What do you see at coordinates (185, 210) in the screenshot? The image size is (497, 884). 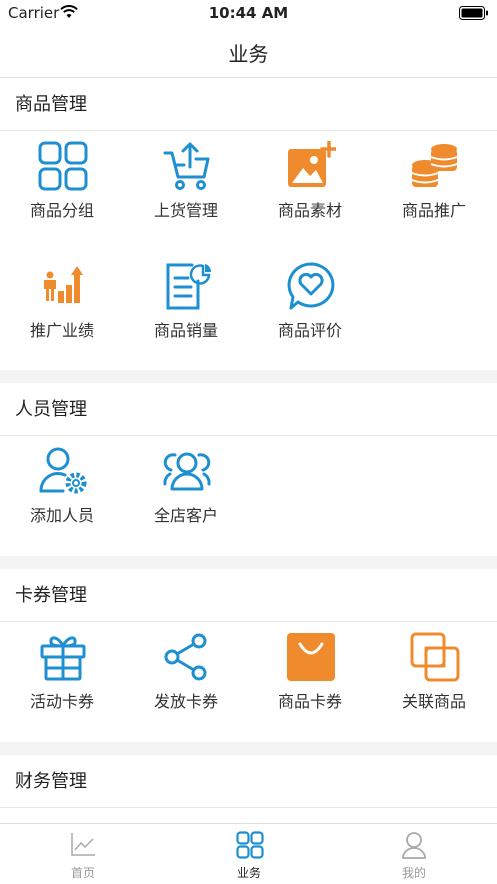 I see `item-label: 上货管理` at bounding box center [185, 210].